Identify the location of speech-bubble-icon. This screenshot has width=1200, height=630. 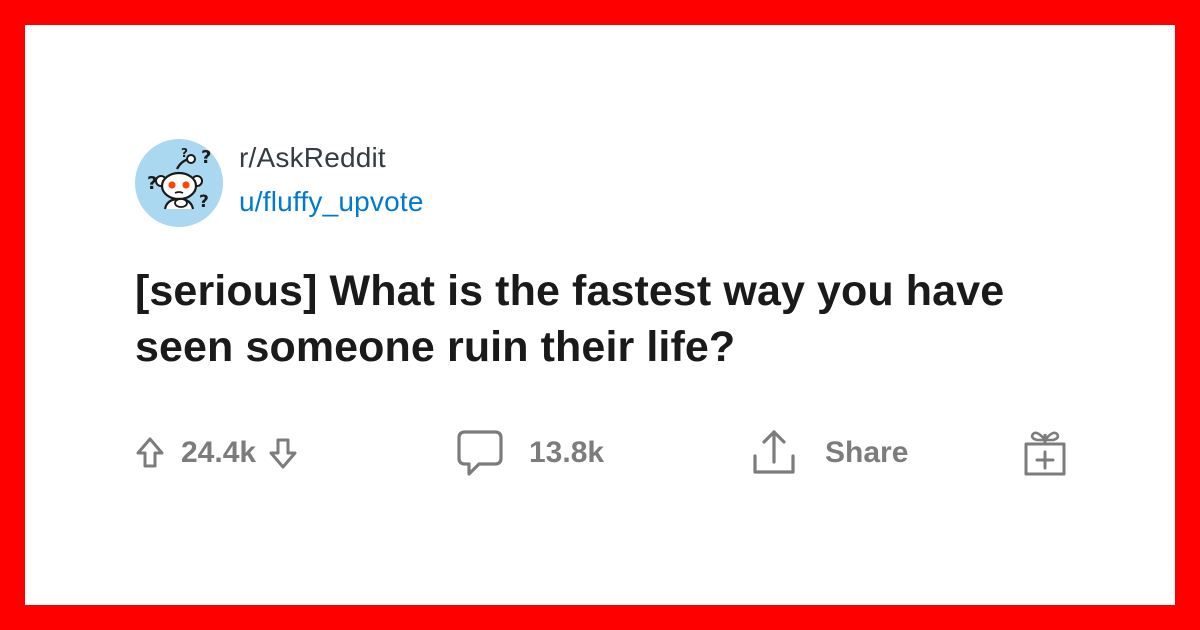
(480, 453).